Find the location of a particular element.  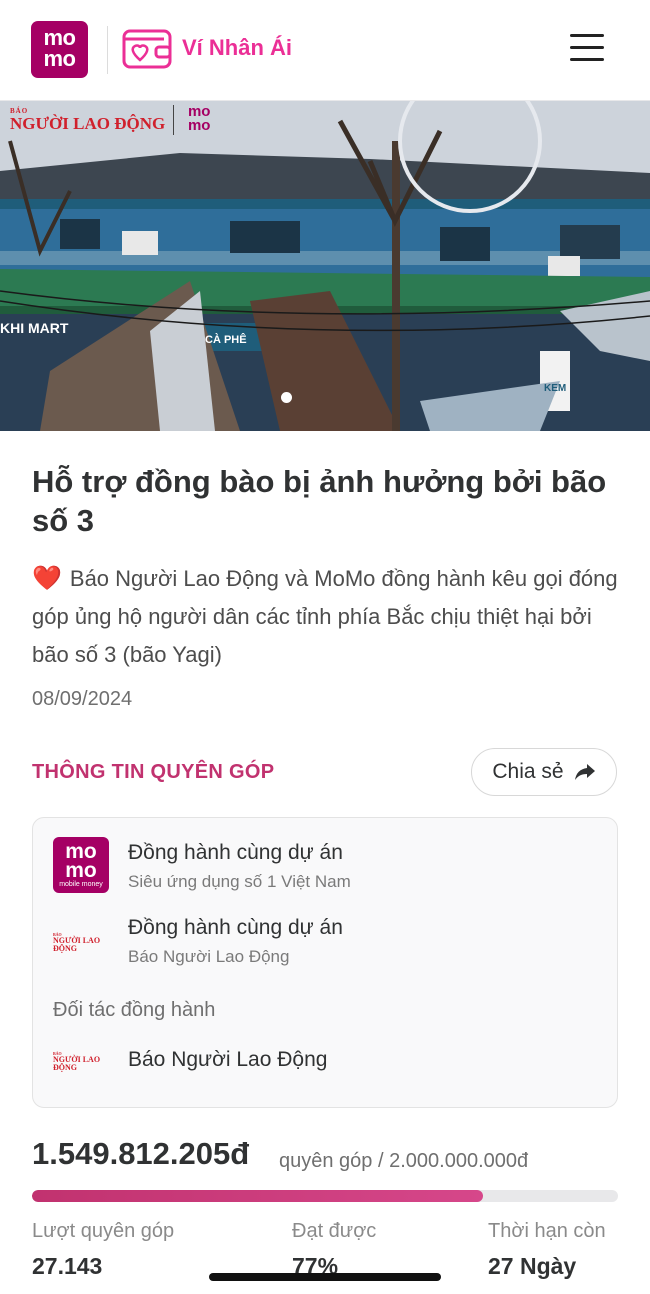

carousel-dot-indicator is located at coordinates (286, 397).